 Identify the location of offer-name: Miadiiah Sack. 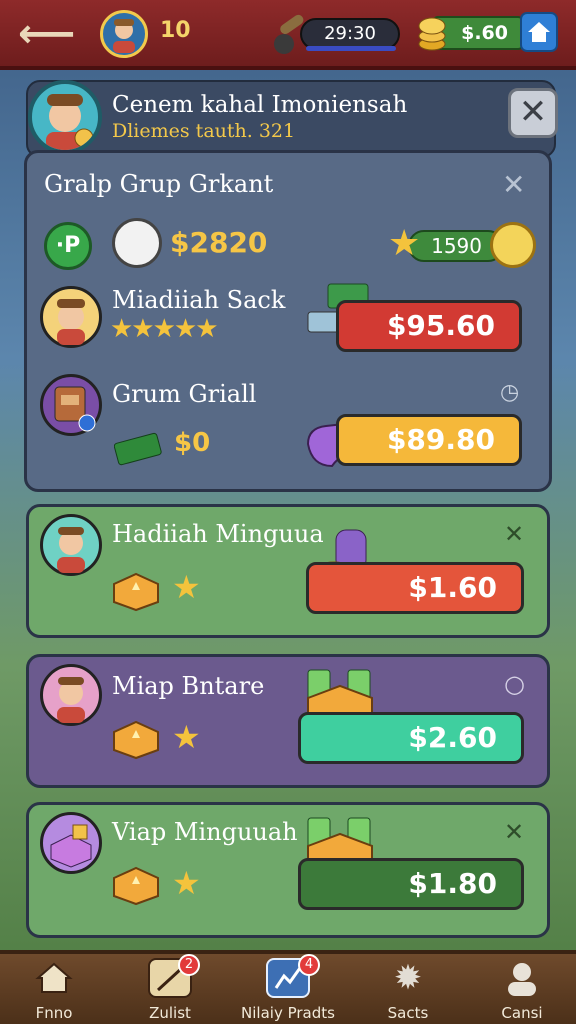
(199, 300).